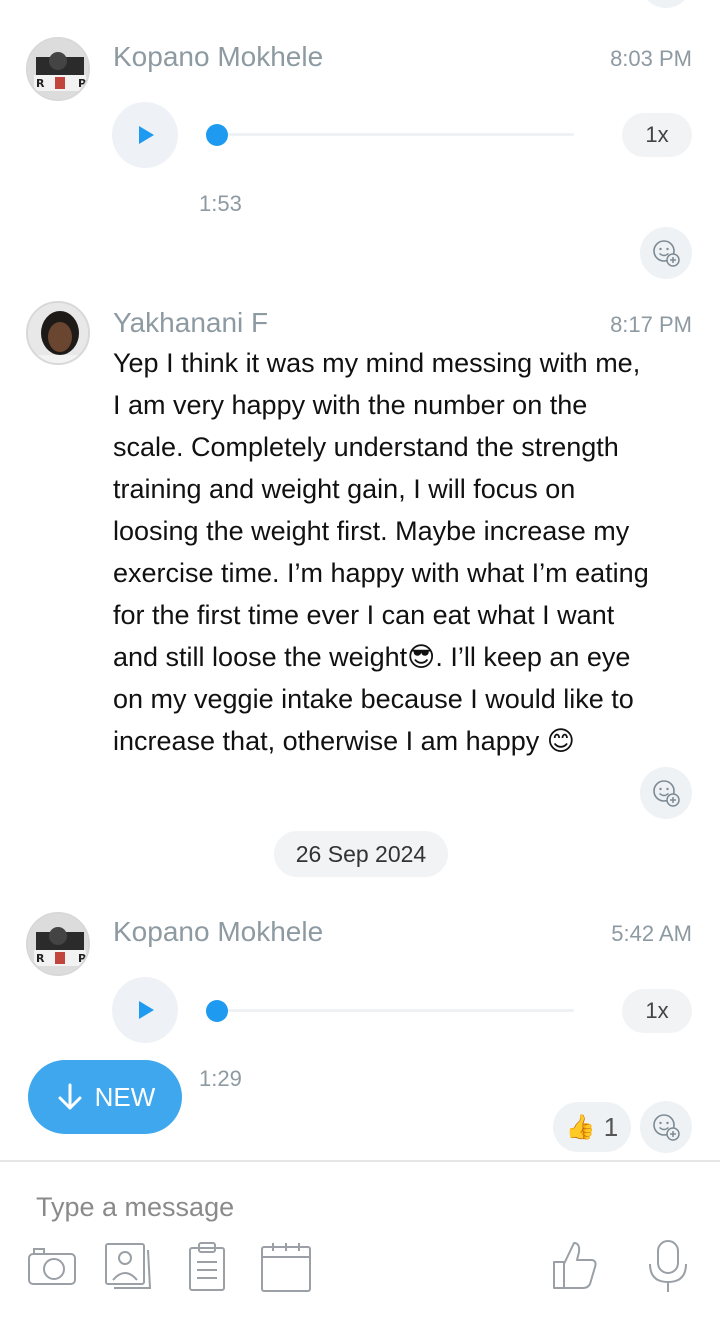 The height and width of the screenshot is (1317, 720). What do you see at coordinates (651, 933) in the screenshot?
I see `message-time: 5:42 AM` at bounding box center [651, 933].